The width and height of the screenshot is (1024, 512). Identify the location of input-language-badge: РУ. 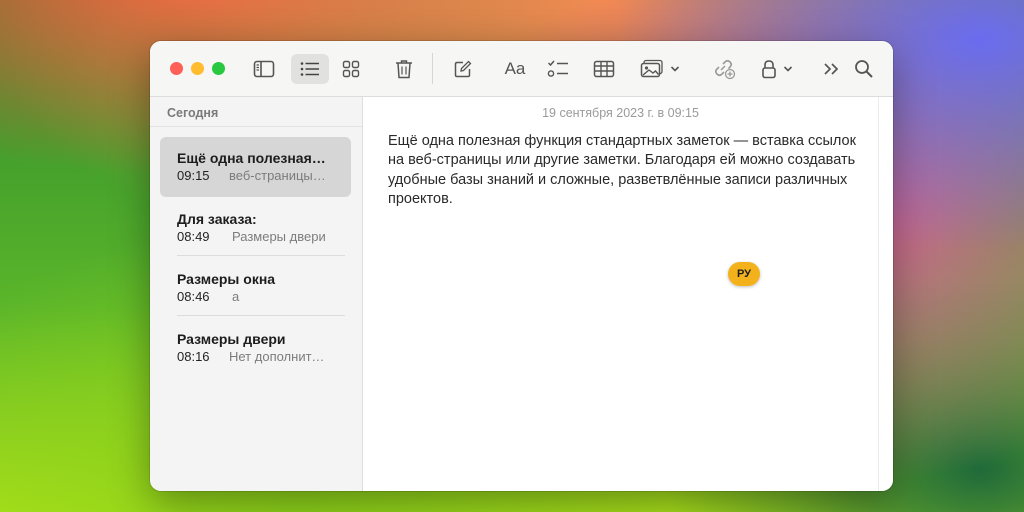
(744, 274).